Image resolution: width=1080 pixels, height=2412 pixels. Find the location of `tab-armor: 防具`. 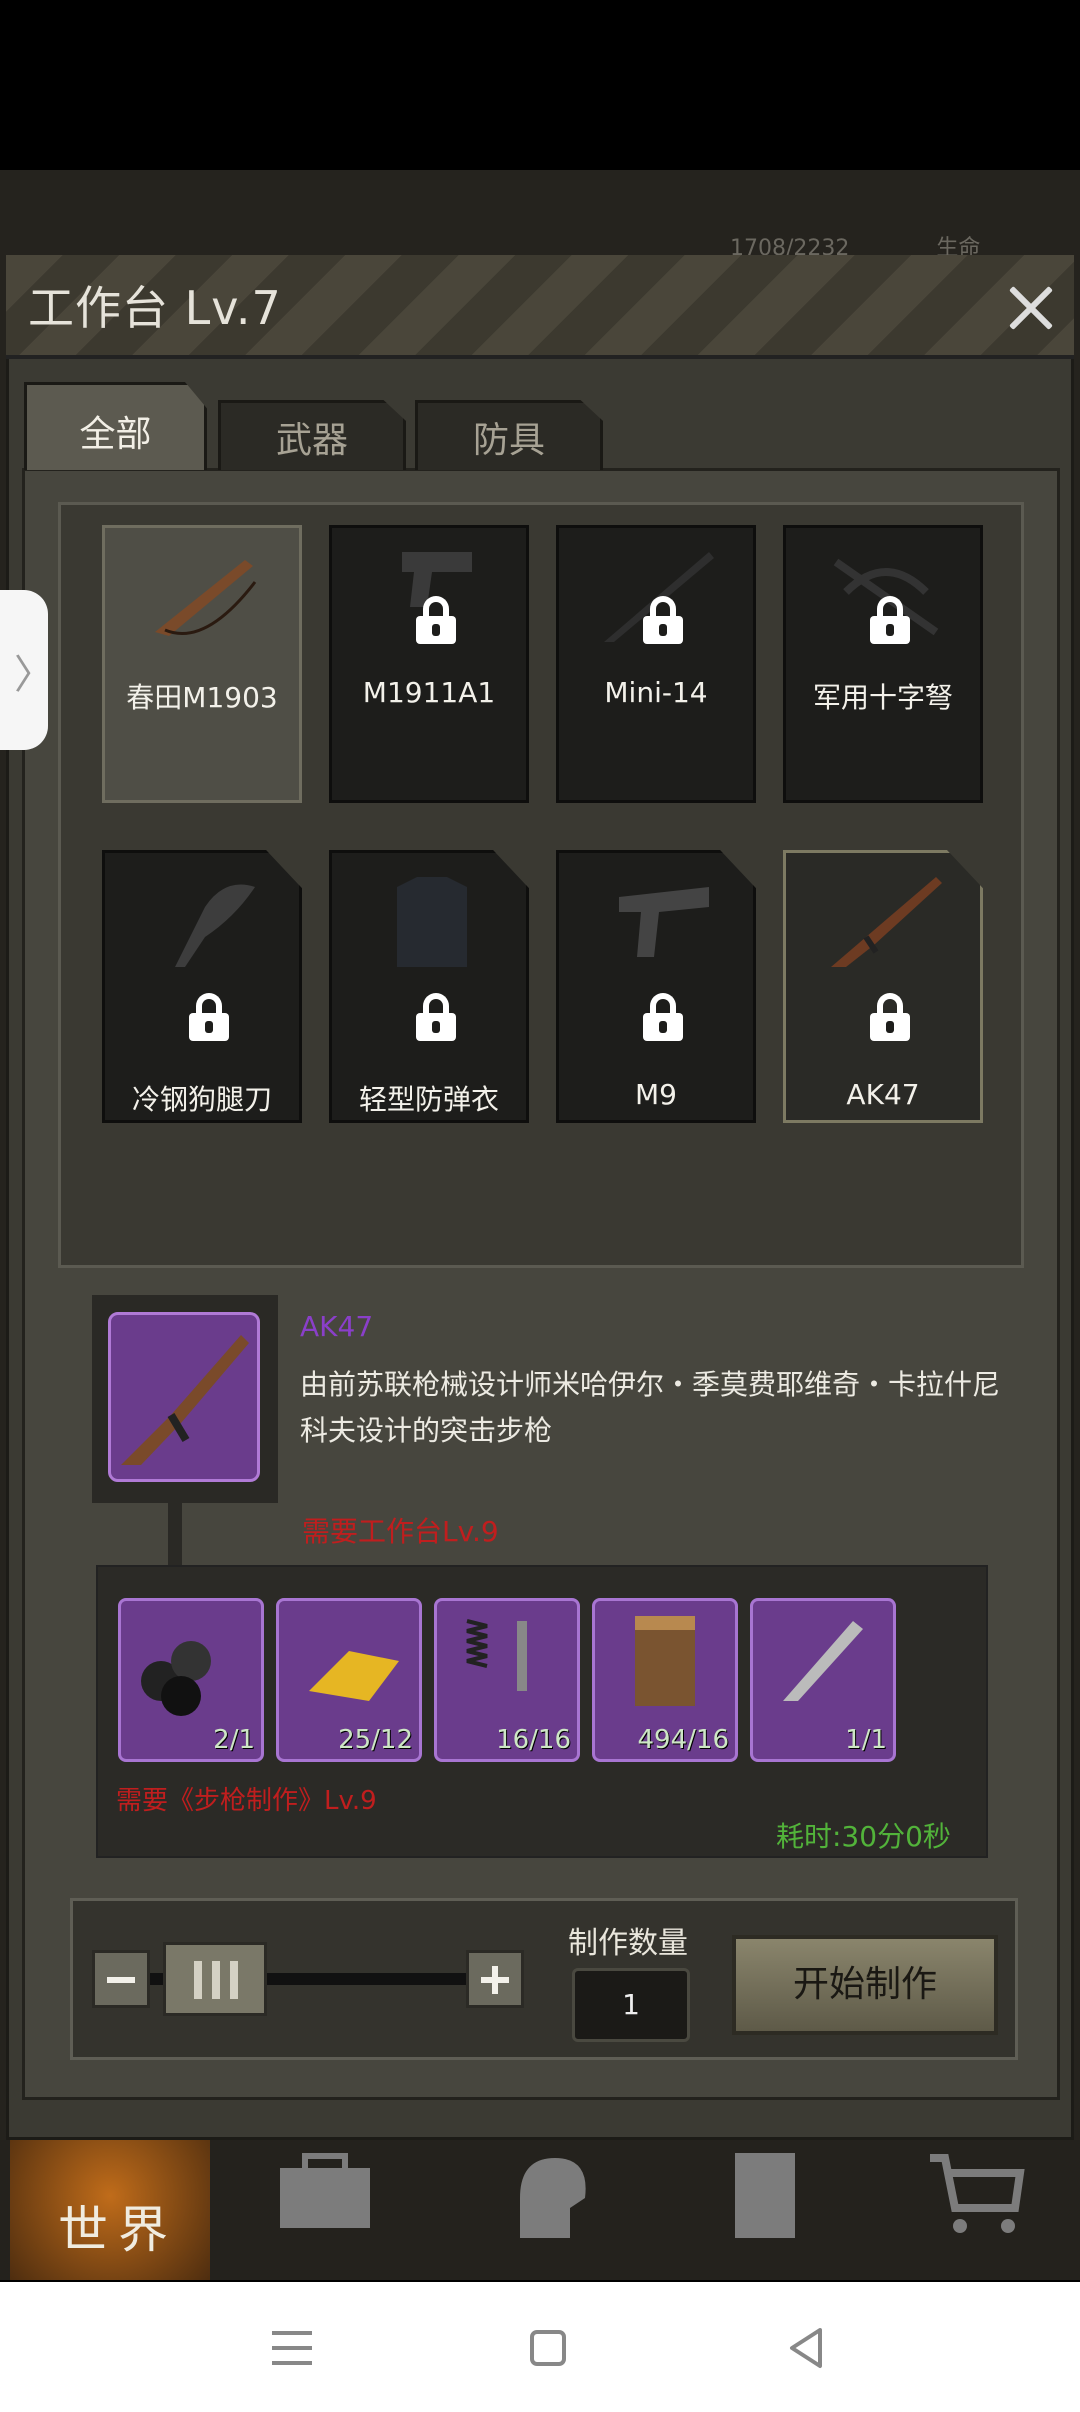

tab-armor: 防具 is located at coordinates (509, 435).